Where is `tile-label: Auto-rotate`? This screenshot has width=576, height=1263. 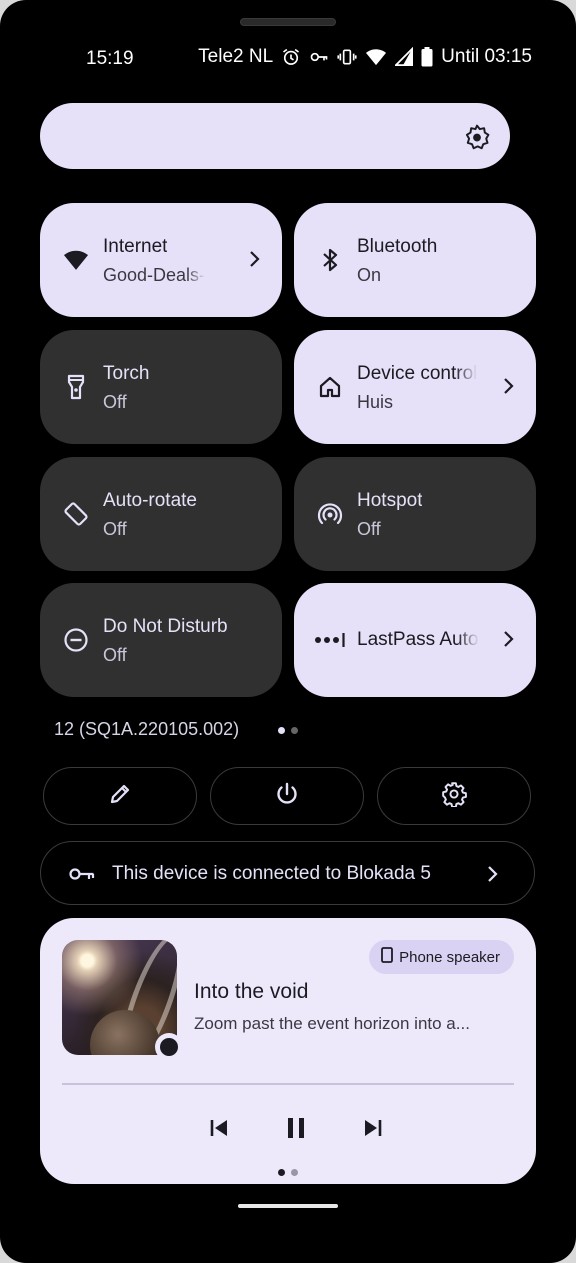
tile-label: Auto-rotate is located at coordinates (150, 500).